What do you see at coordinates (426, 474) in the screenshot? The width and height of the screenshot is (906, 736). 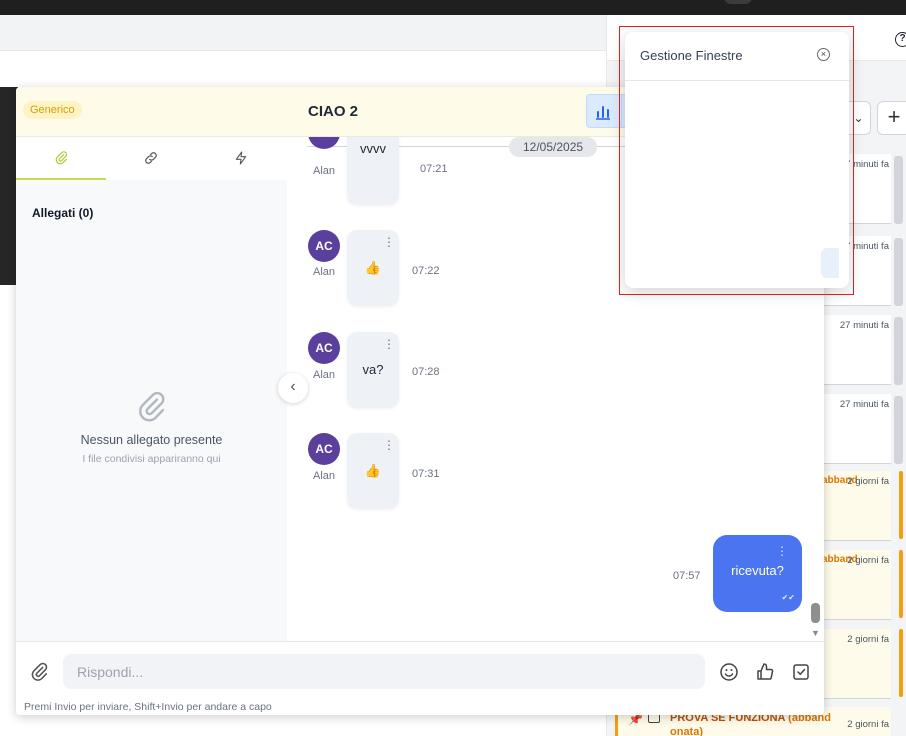 I see `message-time: 07:31` at bounding box center [426, 474].